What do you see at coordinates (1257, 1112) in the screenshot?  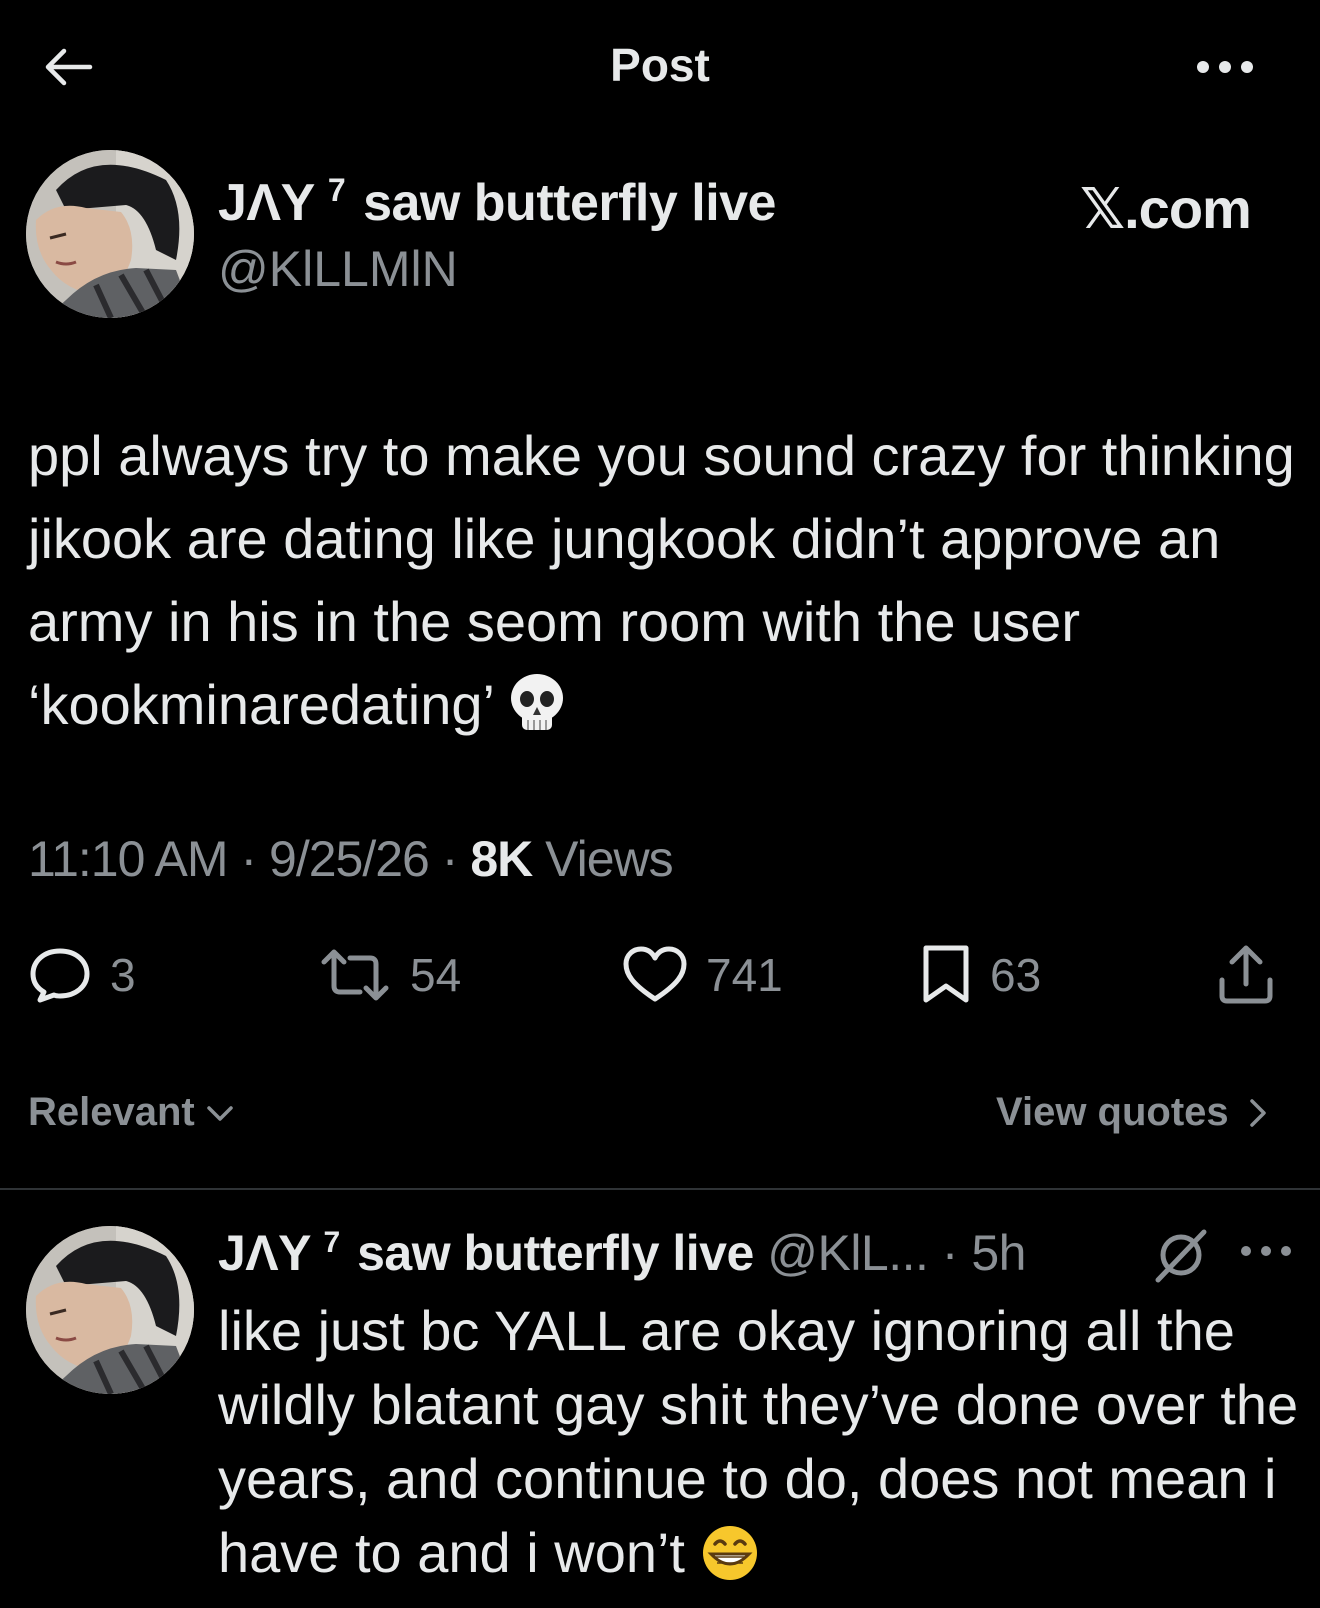 I see `chevron-right-icon` at bounding box center [1257, 1112].